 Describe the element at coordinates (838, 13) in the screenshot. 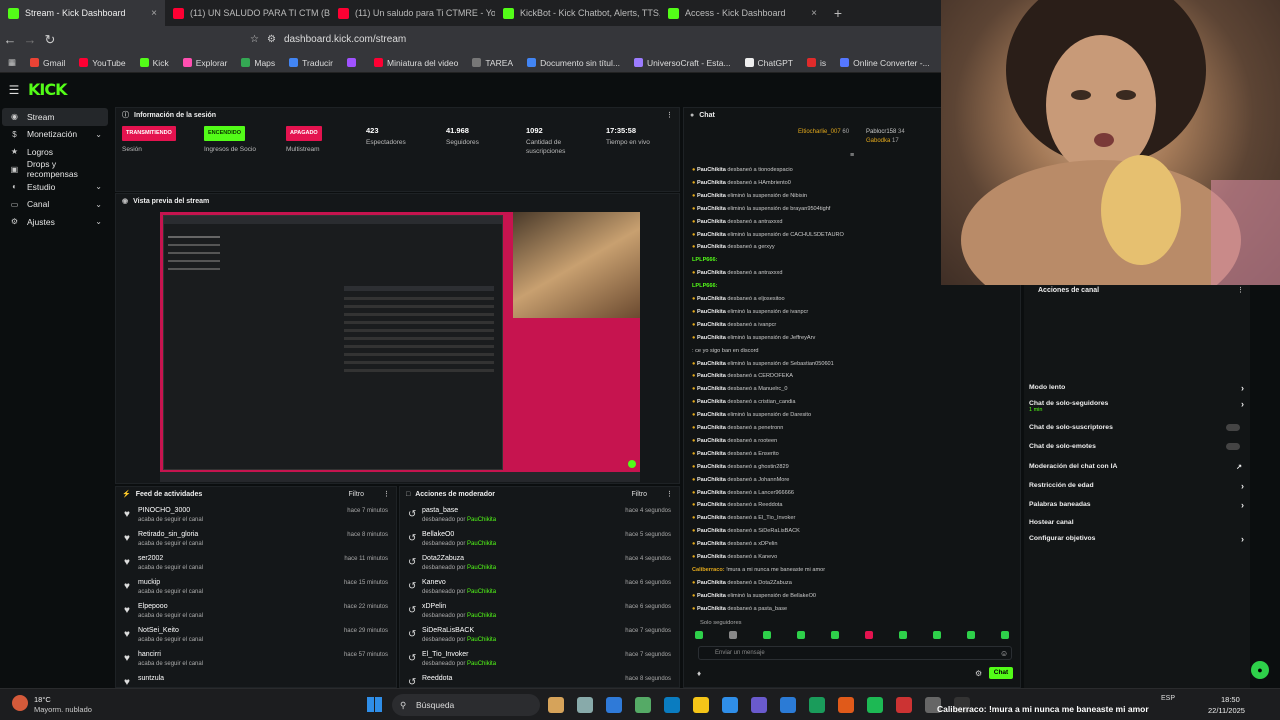

I see `new-tab-icon: +` at that location.